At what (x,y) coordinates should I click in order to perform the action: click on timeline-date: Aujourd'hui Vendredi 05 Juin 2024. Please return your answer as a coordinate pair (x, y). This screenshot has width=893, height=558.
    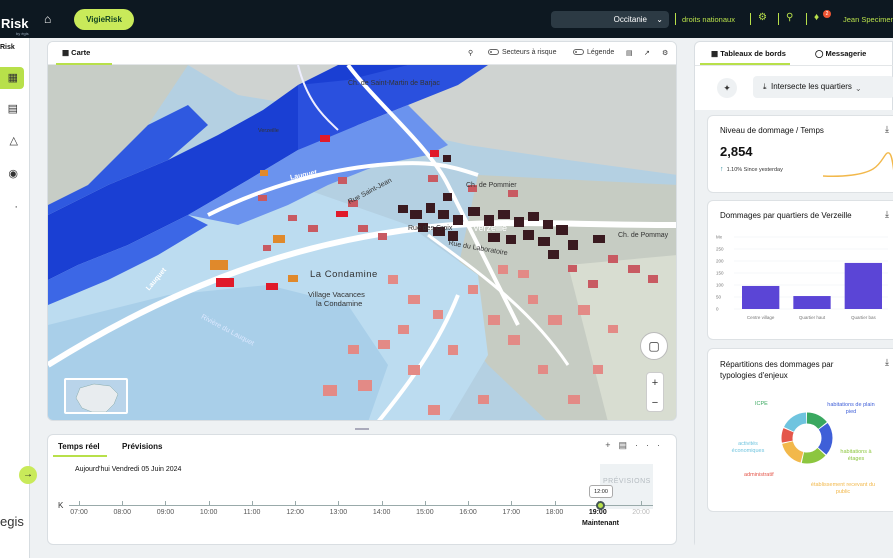
    Looking at the image, I should click on (128, 469).